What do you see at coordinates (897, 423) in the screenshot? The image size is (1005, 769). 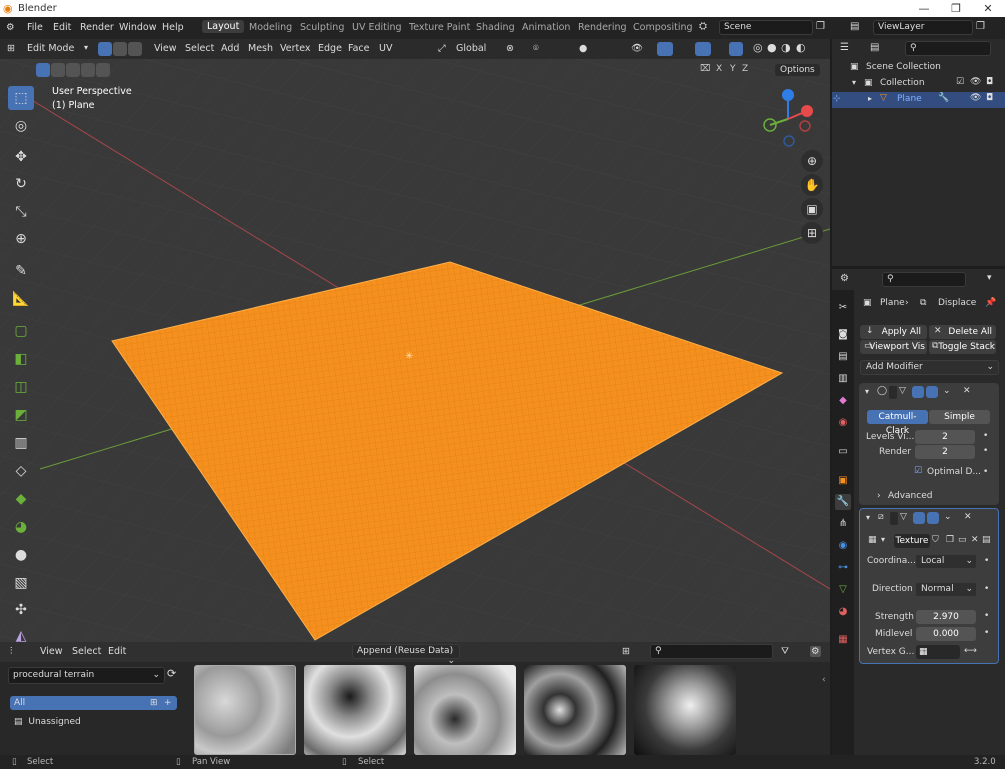 I see `catmull-clark-tab: Catmull-Clark` at bounding box center [897, 423].